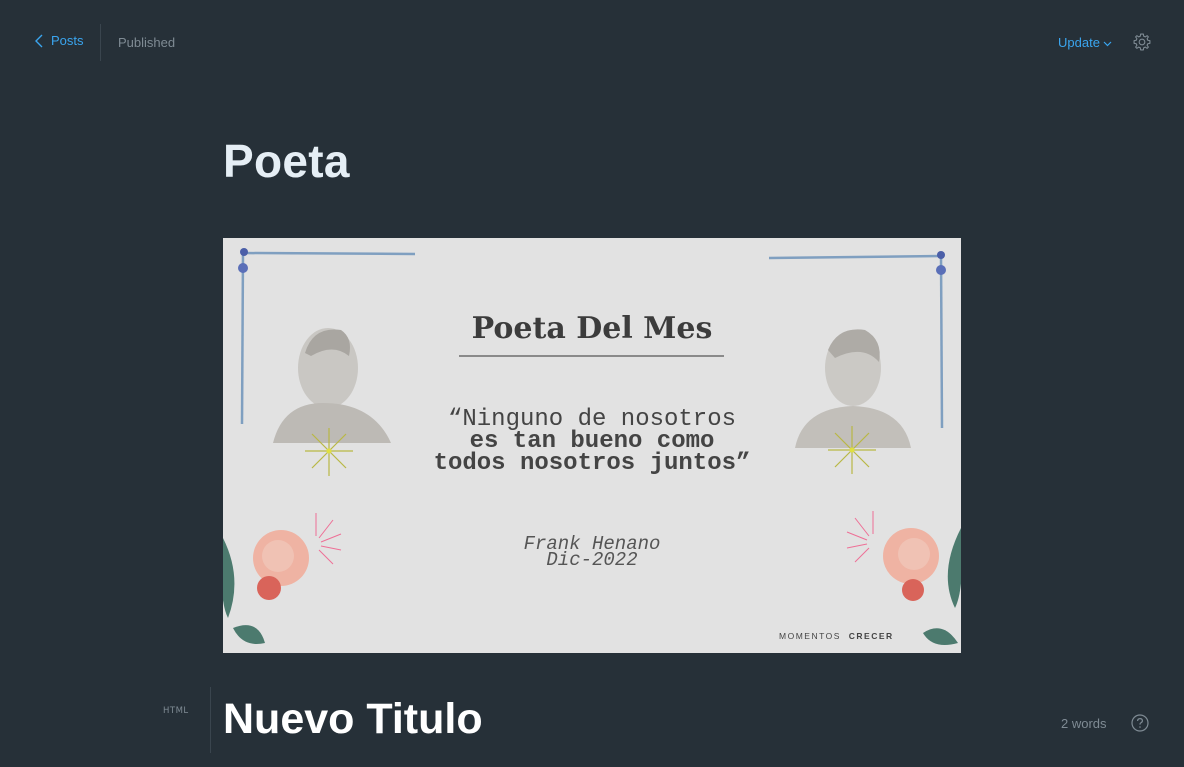 This screenshot has width=1184, height=767. I want to click on rose-illustration-left, so click(282, 578).